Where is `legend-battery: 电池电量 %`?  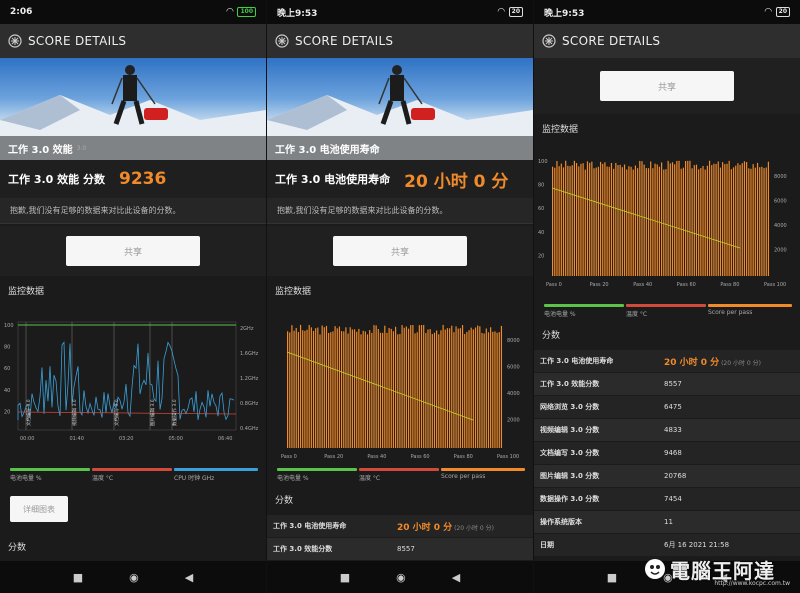
legend-battery: 电池电量 % is located at coordinates (584, 311).